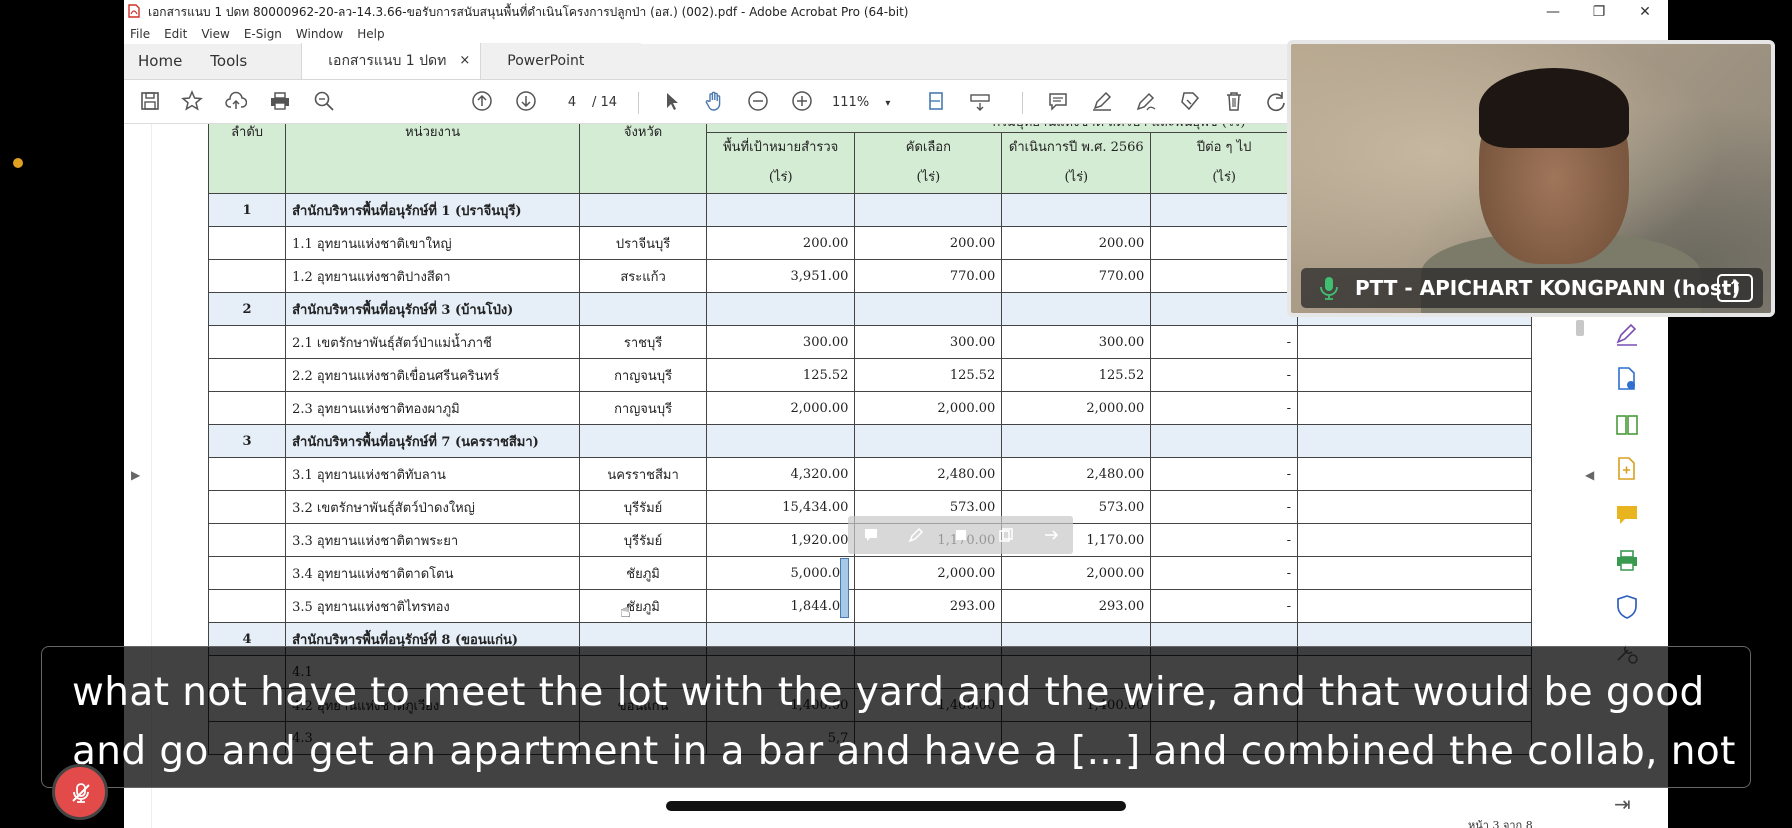 The width and height of the screenshot is (1792, 828). Describe the element at coordinates (433, 474) in the screenshot. I see `row-unit-name: 3.1 อุทยานแห่งชาติทับลาน` at that location.